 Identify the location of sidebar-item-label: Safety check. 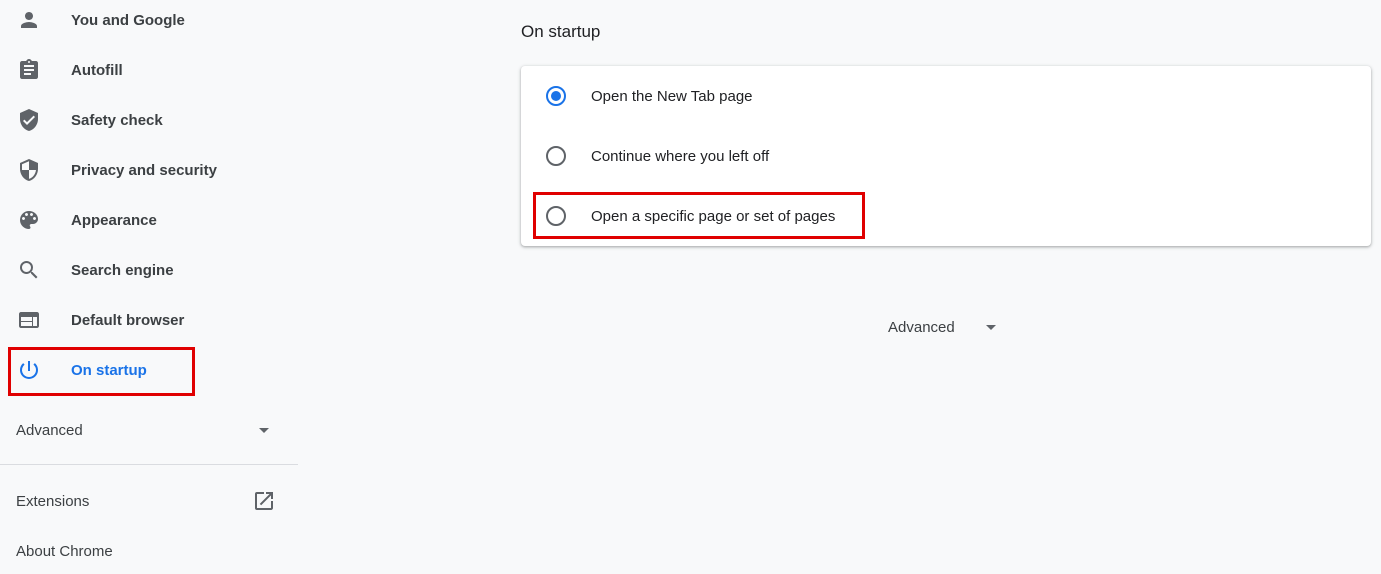
(117, 120).